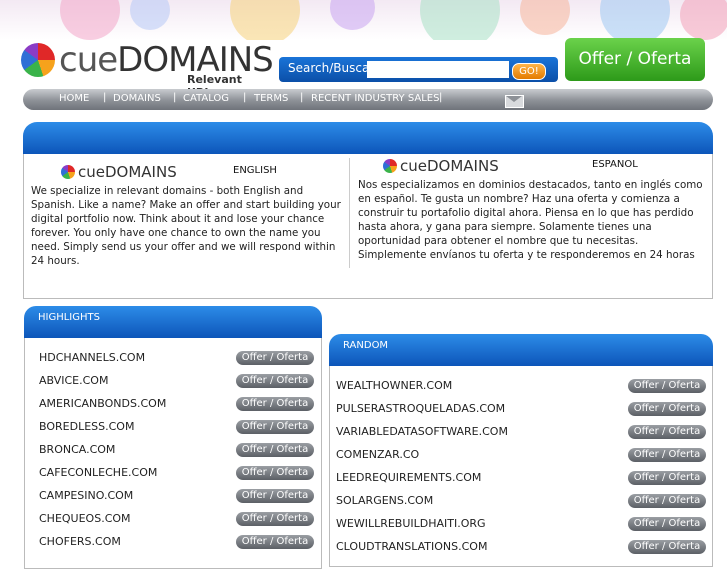 The width and height of the screenshot is (727, 569). I want to click on domain-link: CHEQUEOS.COM, so click(85, 518).